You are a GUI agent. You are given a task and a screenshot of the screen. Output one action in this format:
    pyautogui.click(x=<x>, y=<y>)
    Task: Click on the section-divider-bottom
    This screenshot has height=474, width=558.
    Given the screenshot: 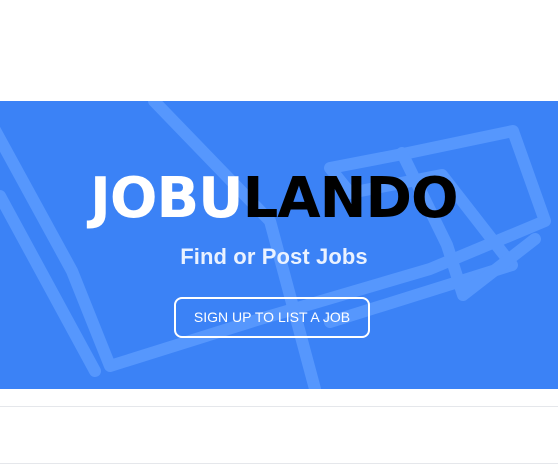 What is the action you would take?
    pyautogui.click(x=279, y=463)
    